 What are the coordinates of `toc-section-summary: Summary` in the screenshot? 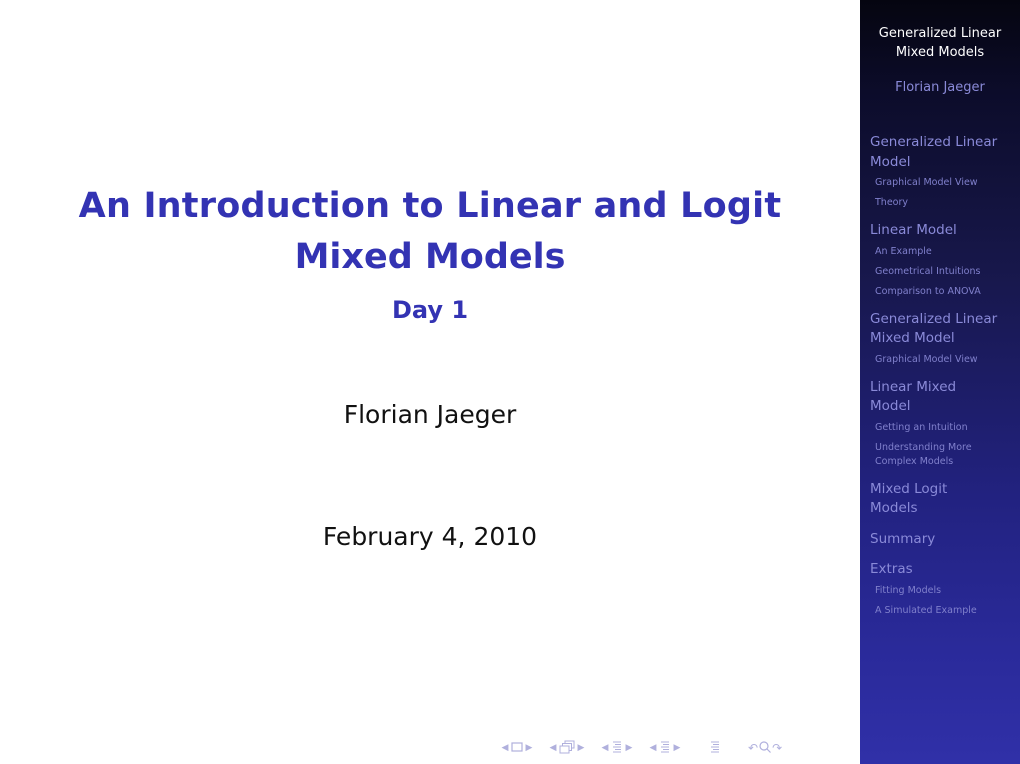 It's located at (944, 540).